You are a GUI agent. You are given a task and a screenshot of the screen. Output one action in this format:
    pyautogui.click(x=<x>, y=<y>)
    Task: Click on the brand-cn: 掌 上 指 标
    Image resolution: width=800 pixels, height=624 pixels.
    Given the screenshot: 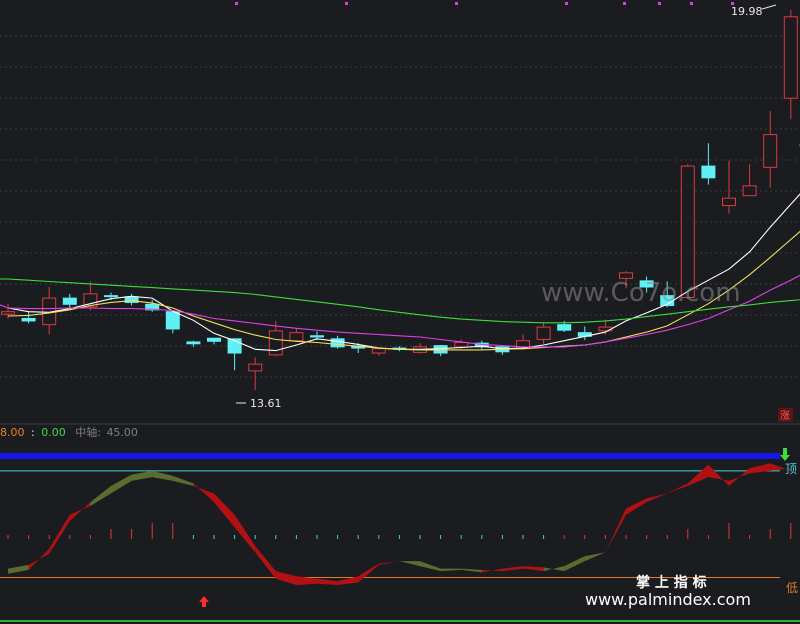 What is the action you would take?
    pyautogui.click(x=671, y=582)
    